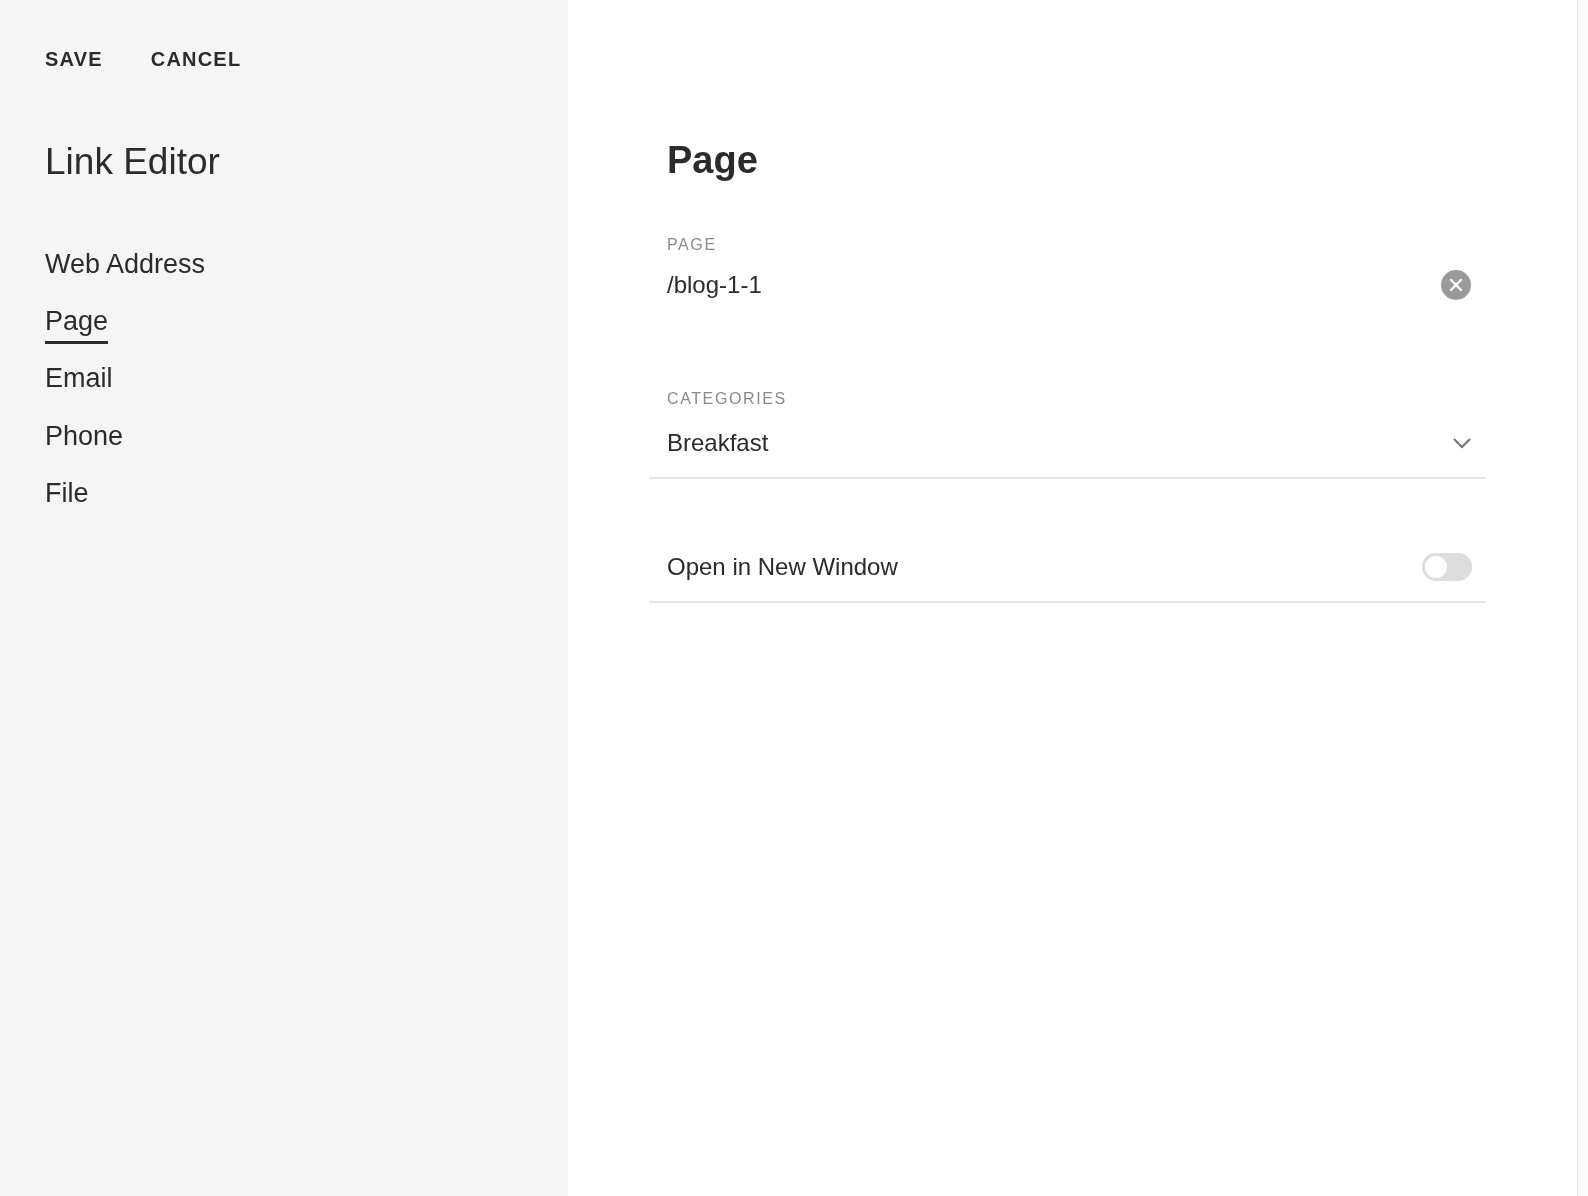 Image resolution: width=1588 pixels, height=1196 pixels. What do you see at coordinates (74, 59) in the screenshot?
I see `save-button: SAVE` at bounding box center [74, 59].